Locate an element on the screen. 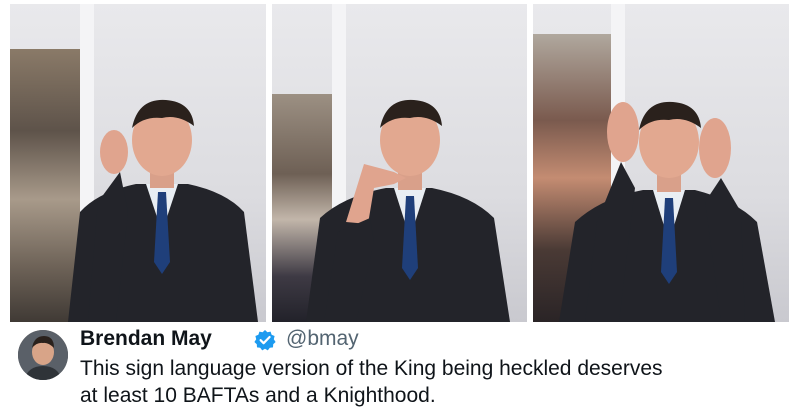 The image size is (800, 420). avatar is located at coordinates (43, 355).